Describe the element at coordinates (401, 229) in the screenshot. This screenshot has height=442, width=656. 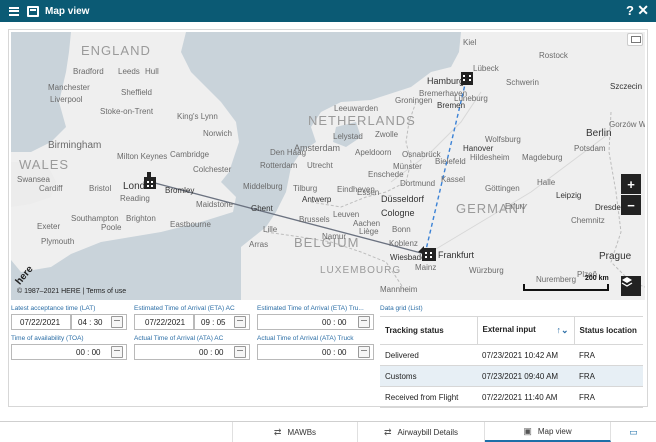
I see `city-label: Bonn` at that location.